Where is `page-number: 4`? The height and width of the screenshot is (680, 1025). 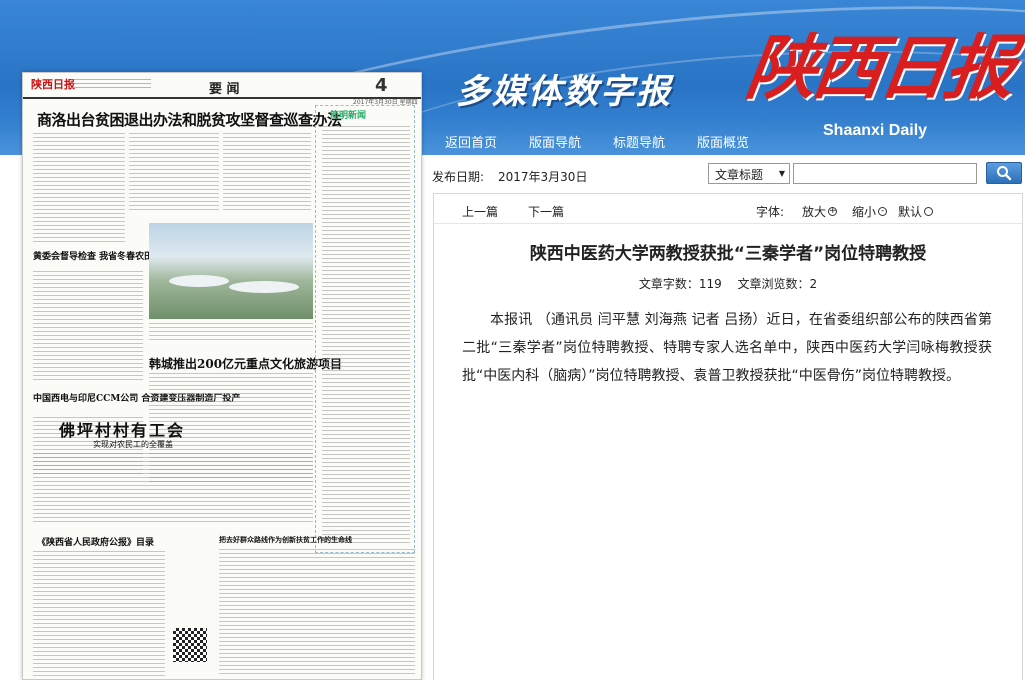 page-number: 4 is located at coordinates (381, 85).